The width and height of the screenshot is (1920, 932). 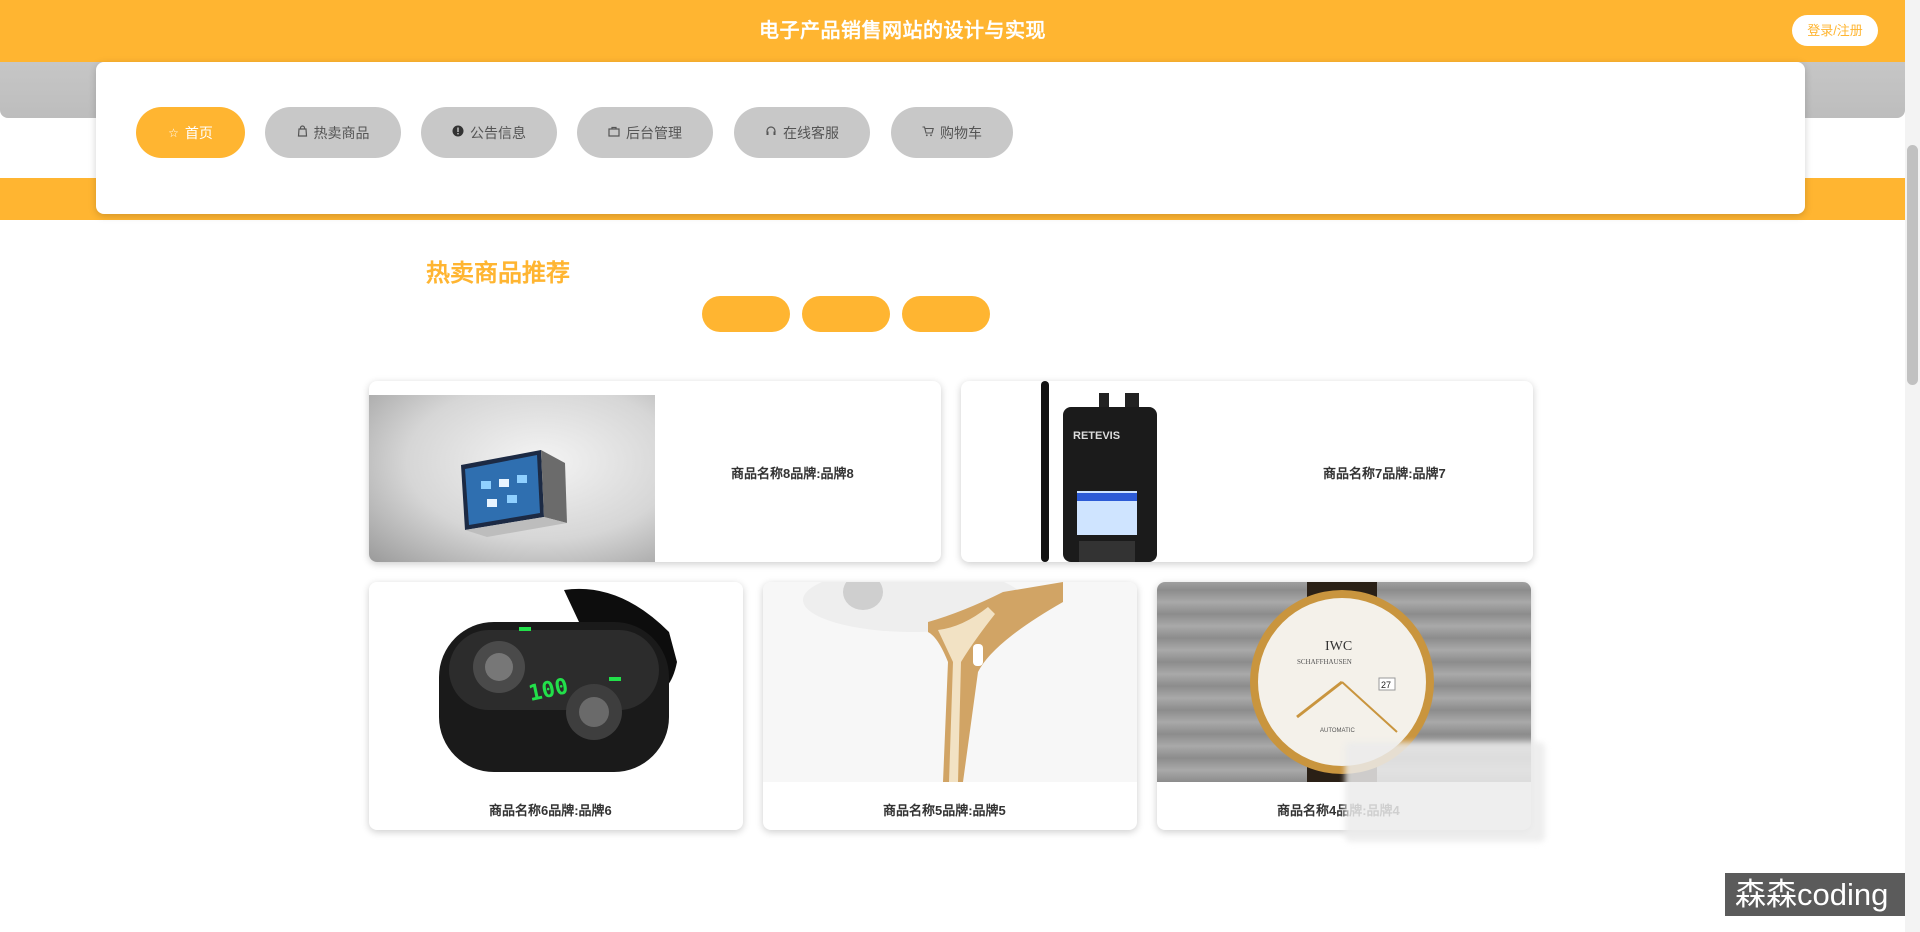 I want to click on product-card: RETEVIS 商品名称7品牌:品牌7, so click(x=1247, y=471).